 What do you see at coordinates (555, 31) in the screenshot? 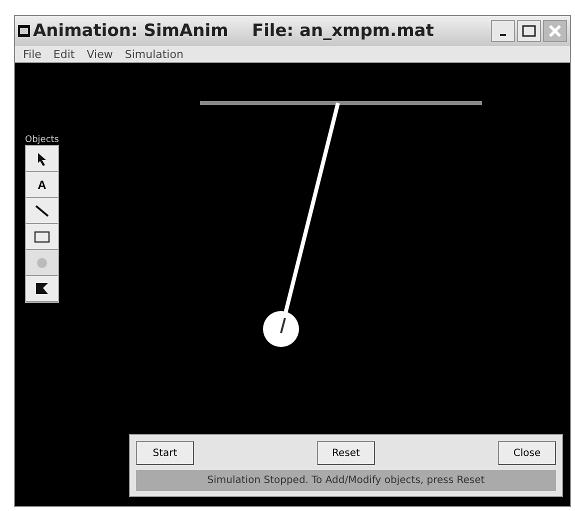
I see `close-icon` at bounding box center [555, 31].